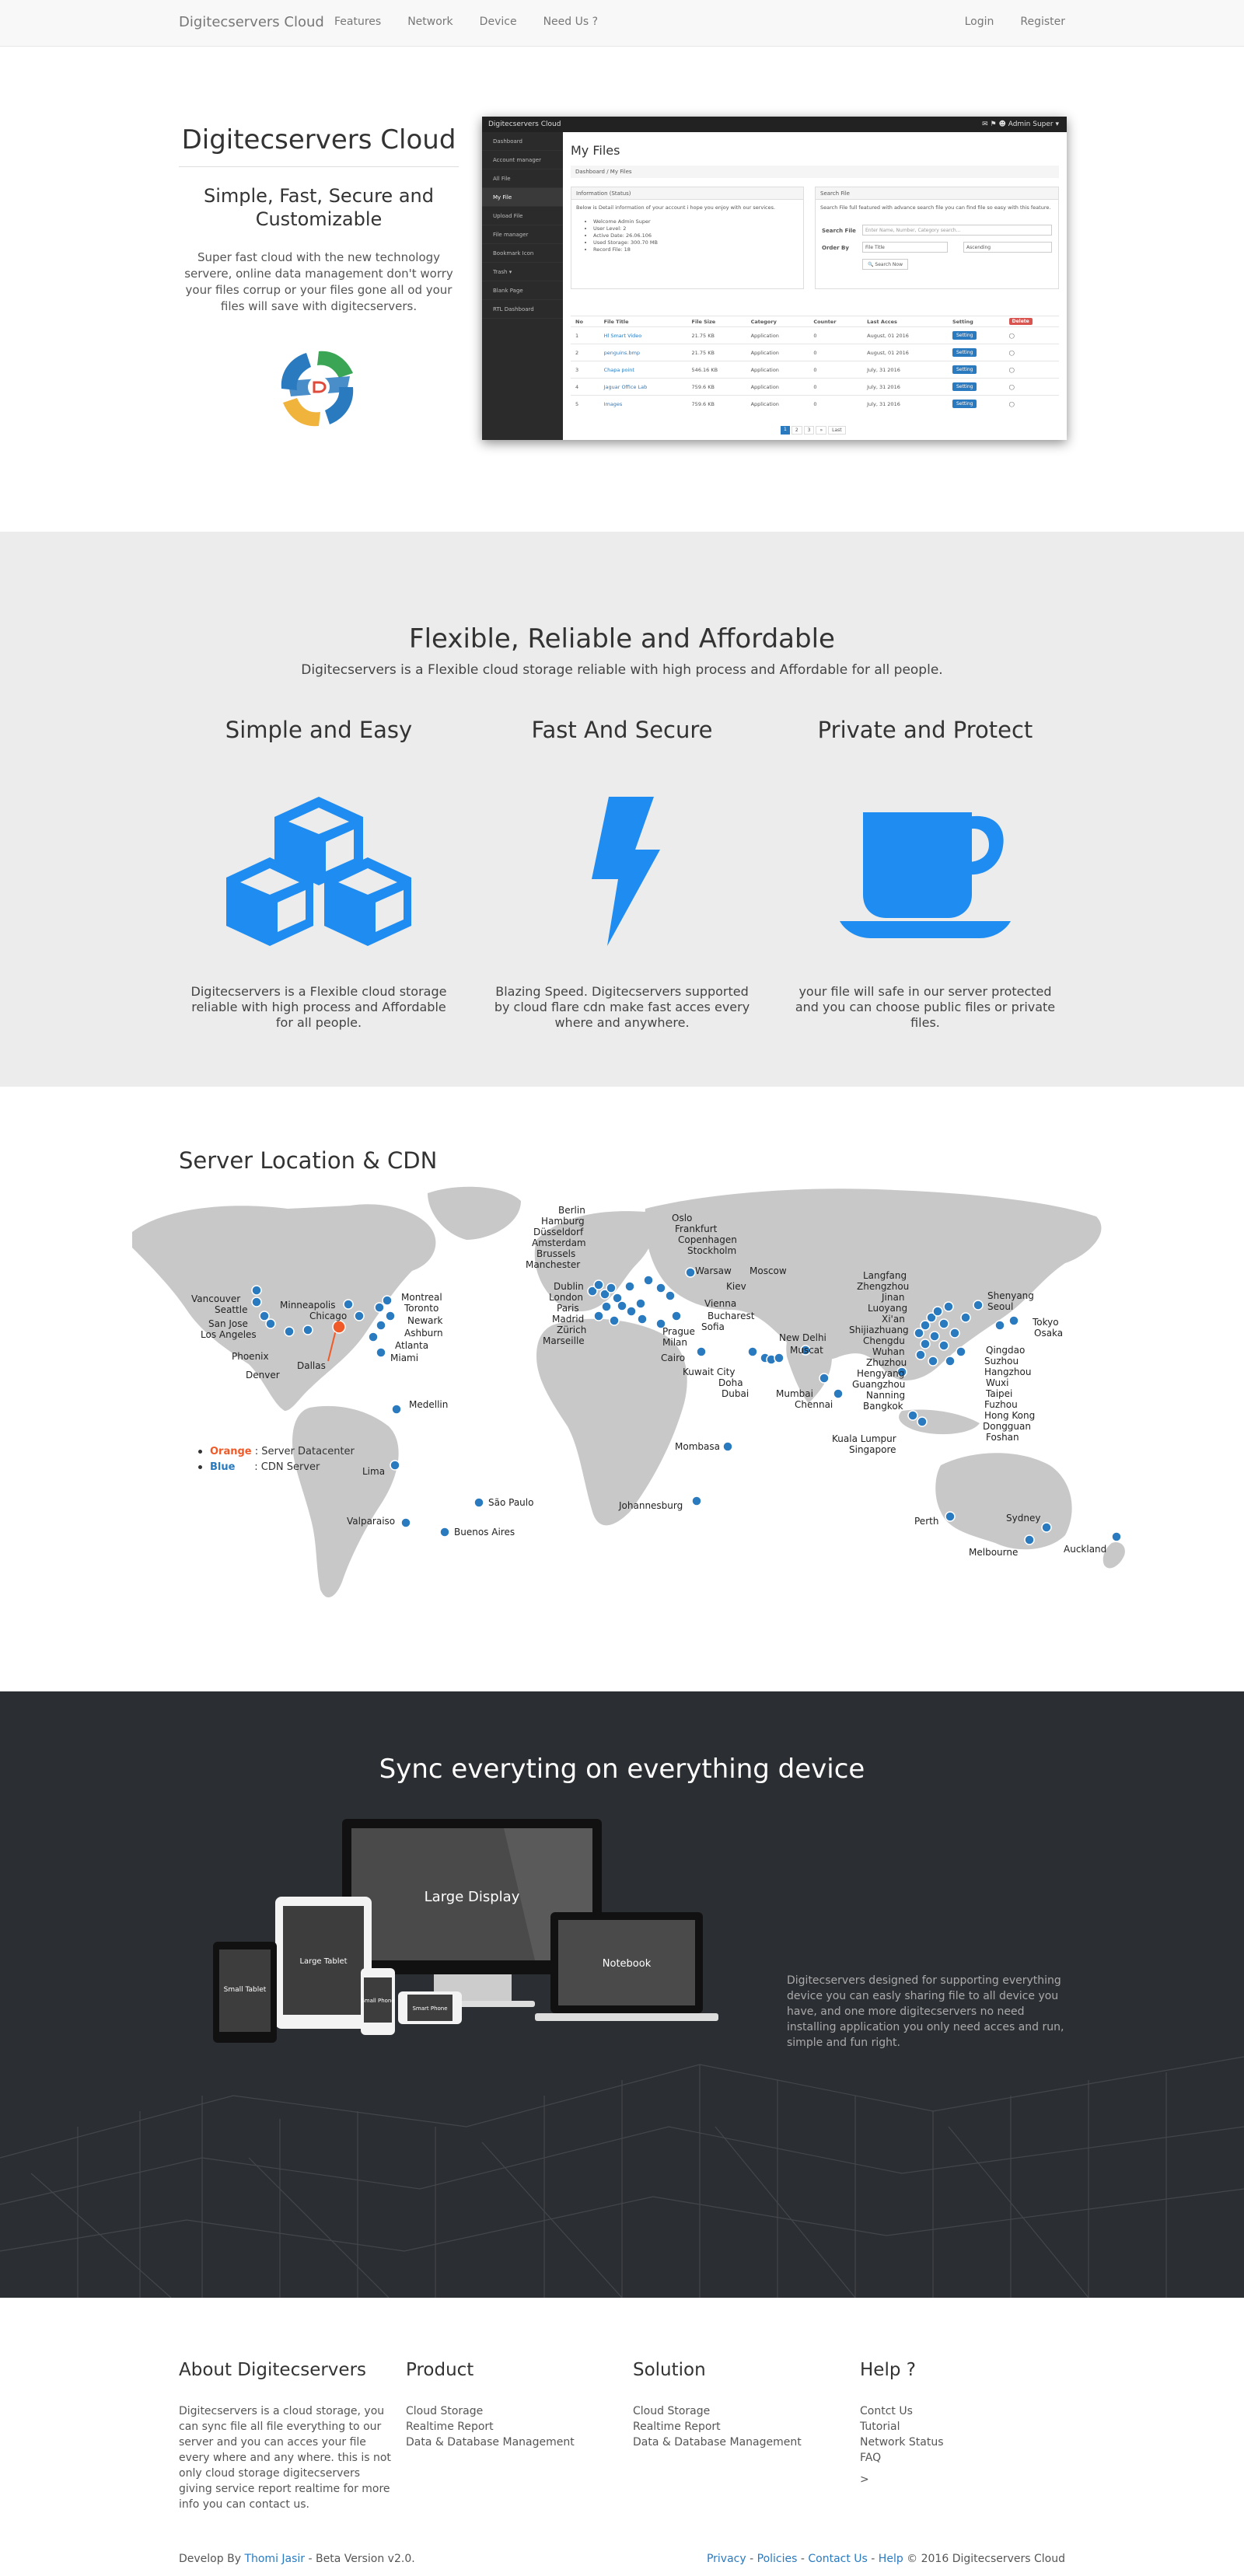  I want to click on footer-more-link: >, so click(969, 2480).